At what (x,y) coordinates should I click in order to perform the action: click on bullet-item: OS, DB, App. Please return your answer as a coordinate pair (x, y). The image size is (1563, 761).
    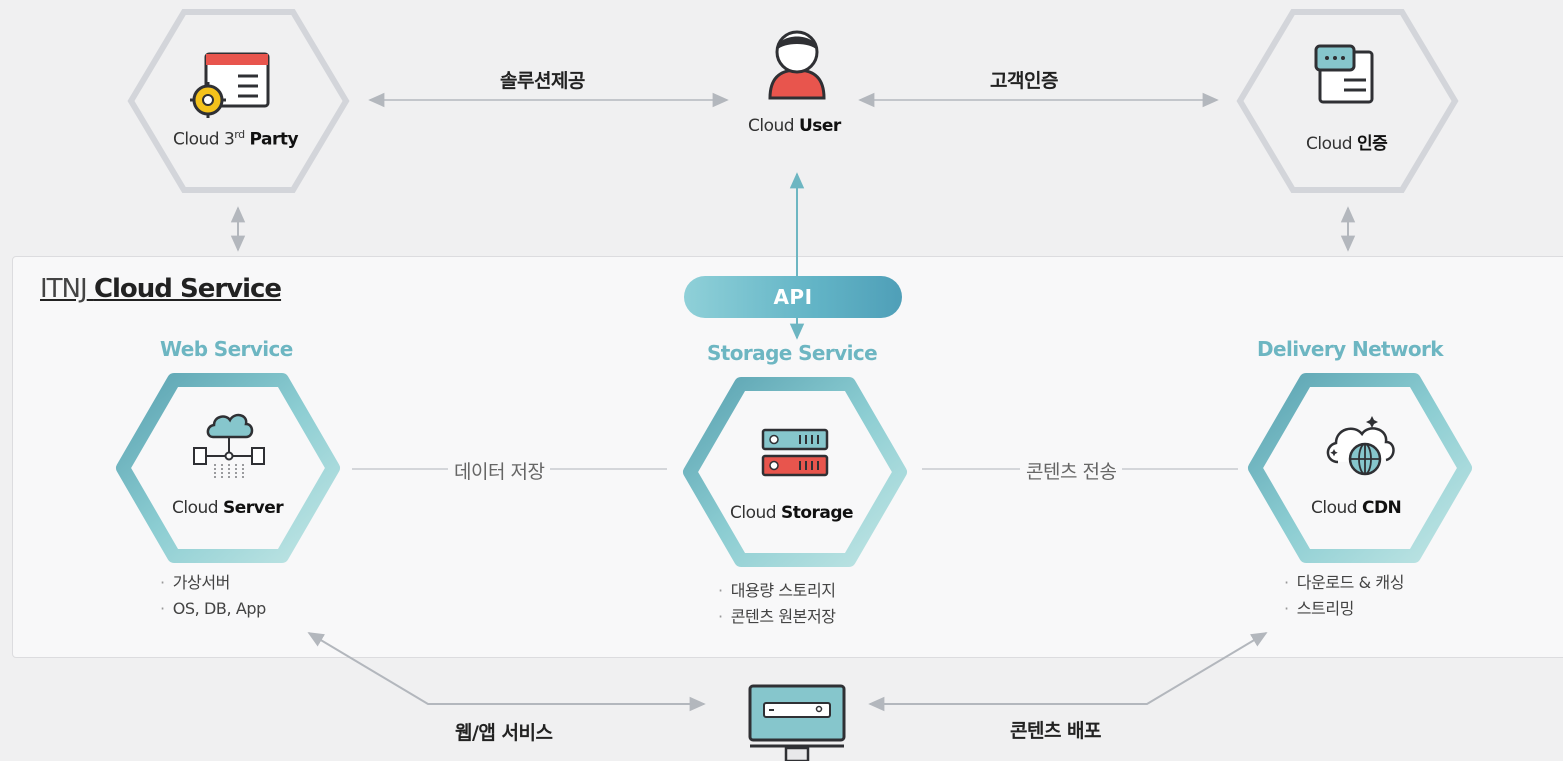
    Looking at the image, I should click on (213, 609).